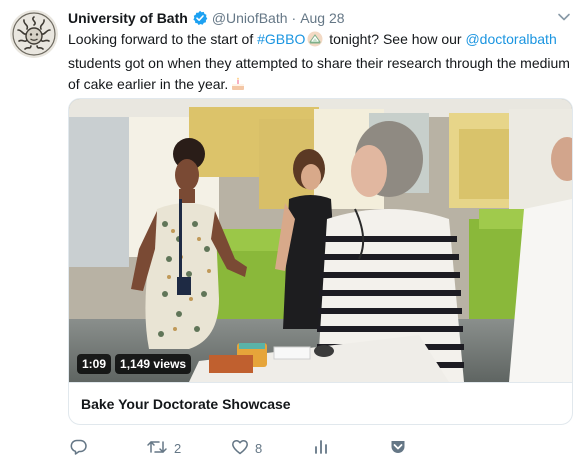 The image size is (585, 464). Describe the element at coordinates (128, 18) in the screenshot. I see `author-name: University of Bath` at that location.